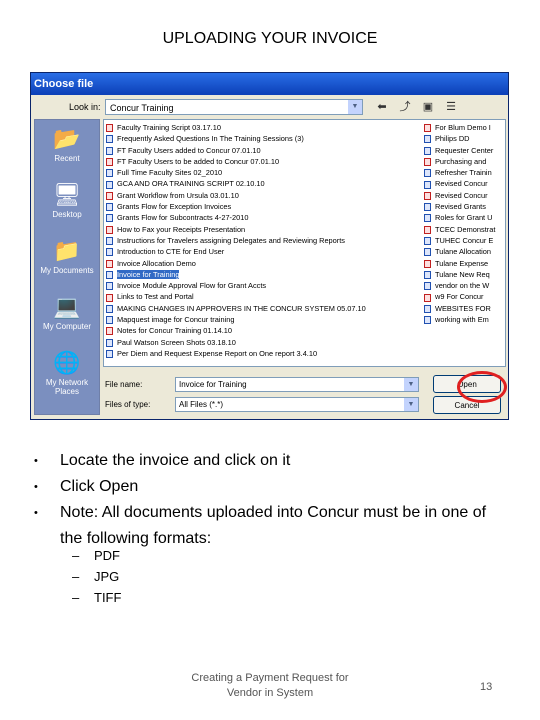 Image resolution: width=540 pixels, height=720 pixels. Describe the element at coordinates (261, 195) in the screenshot. I see `file-item: Grant Workflow from Ursula 03.01.10` at that location.